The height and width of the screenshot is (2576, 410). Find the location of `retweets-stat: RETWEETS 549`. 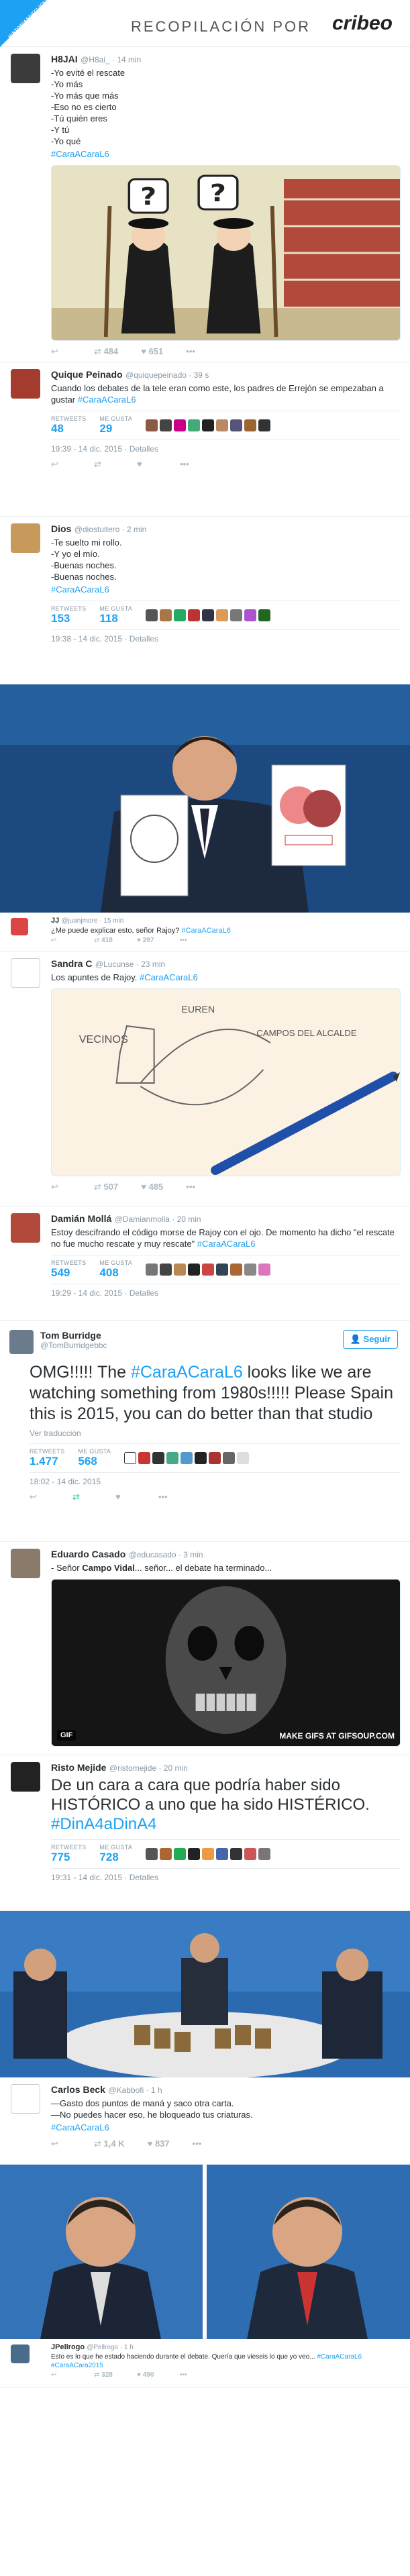

retweets-stat: RETWEETS 549 is located at coordinates (68, 1269).